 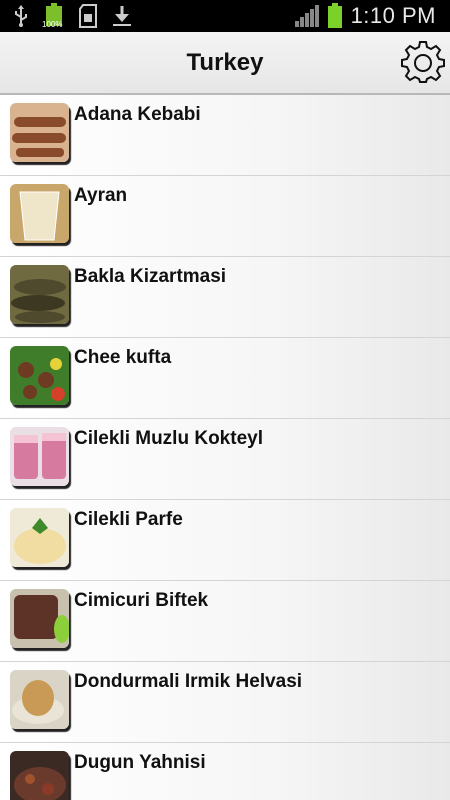 What do you see at coordinates (225, 702) in the screenshot?
I see `list-item: Dondurmali Irmik Helvasi` at bounding box center [225, 702].